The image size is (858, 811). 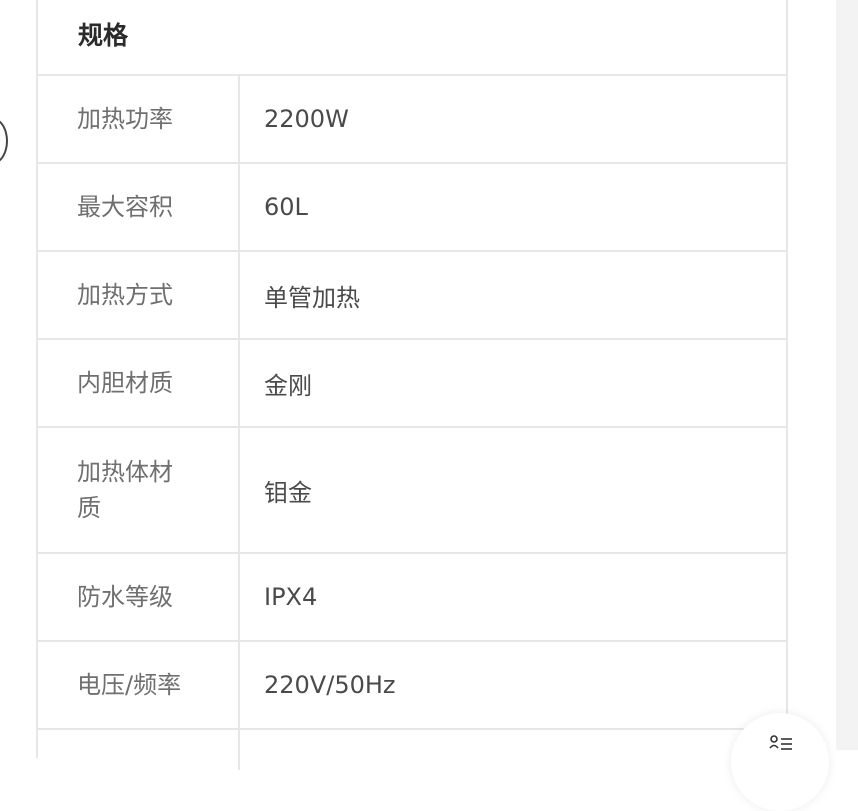 I want to click on spec-label: 加热功率, so click(x=139, y=119).